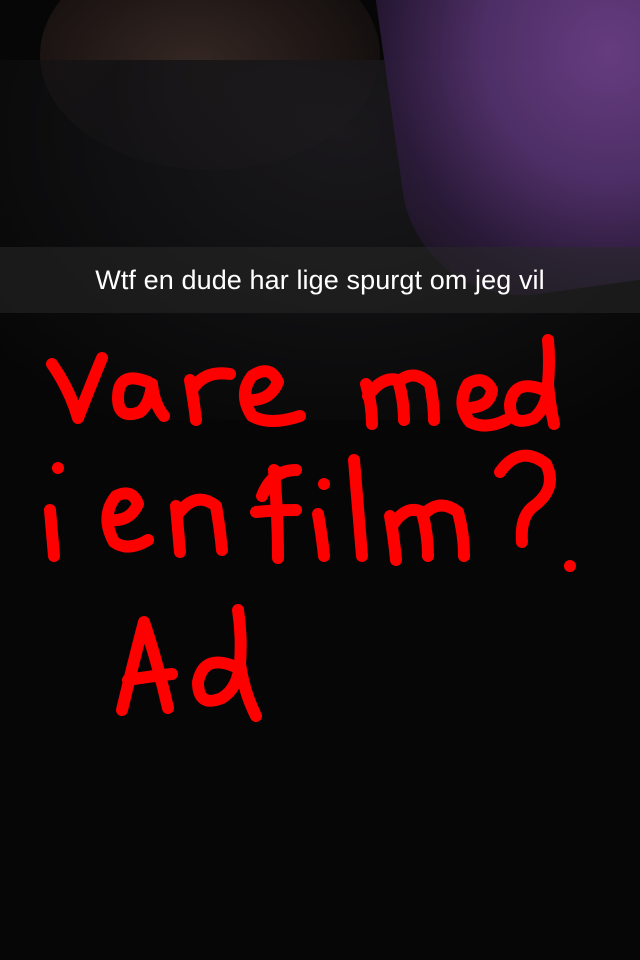  What do you see at coordinates (570, 566) in the screenshot?
I see `question-dot` at bounding box center [570, 566].